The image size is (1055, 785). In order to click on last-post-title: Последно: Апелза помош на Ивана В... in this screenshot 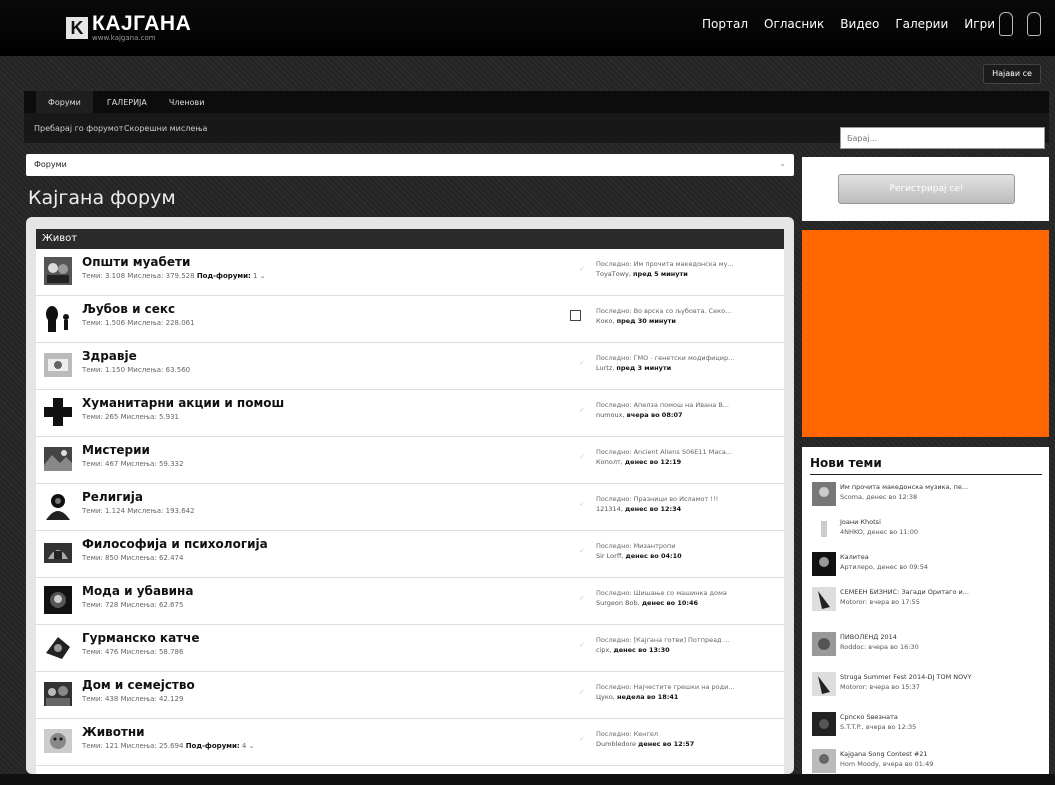, I will do `click(686, 405)`.